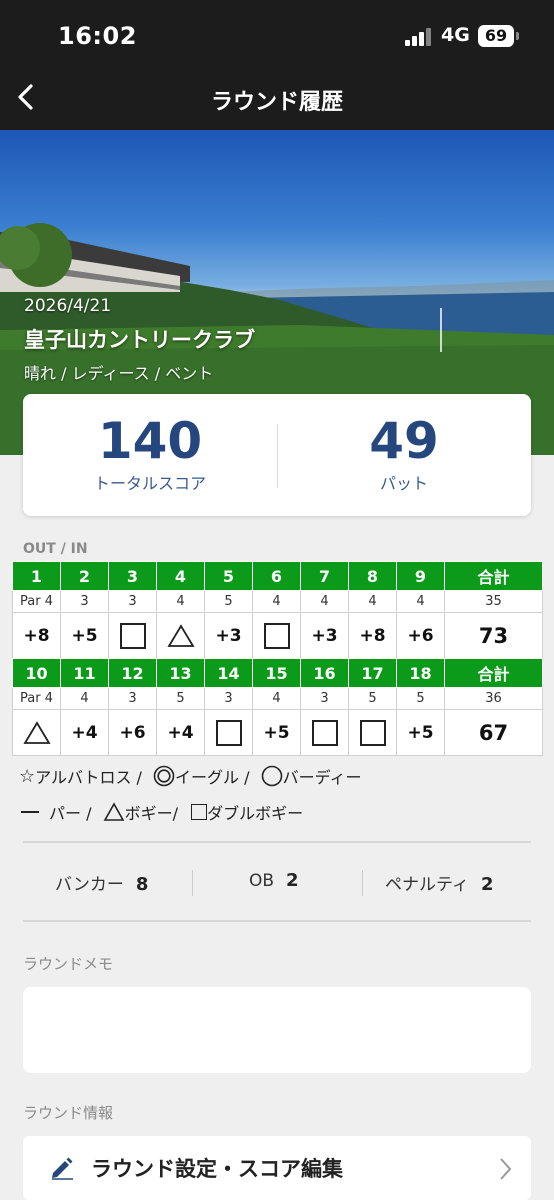 The width and height of the screenshot is (554, 1200). What do you see at coordinates (217, 1169) in the screenshot?
I see `round-settings-edit-label: ラウンド設定・スコア編集` at bounding box center [217, 1169].